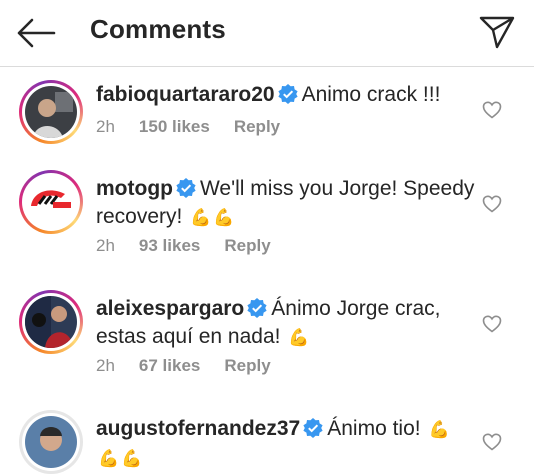 Image resolution: width=534 pixels, height=474 pixels. What do you see at coordinates (36, 33) in the screenshot?
I see `back-arrow-icon` at bounding box center [36, 33].